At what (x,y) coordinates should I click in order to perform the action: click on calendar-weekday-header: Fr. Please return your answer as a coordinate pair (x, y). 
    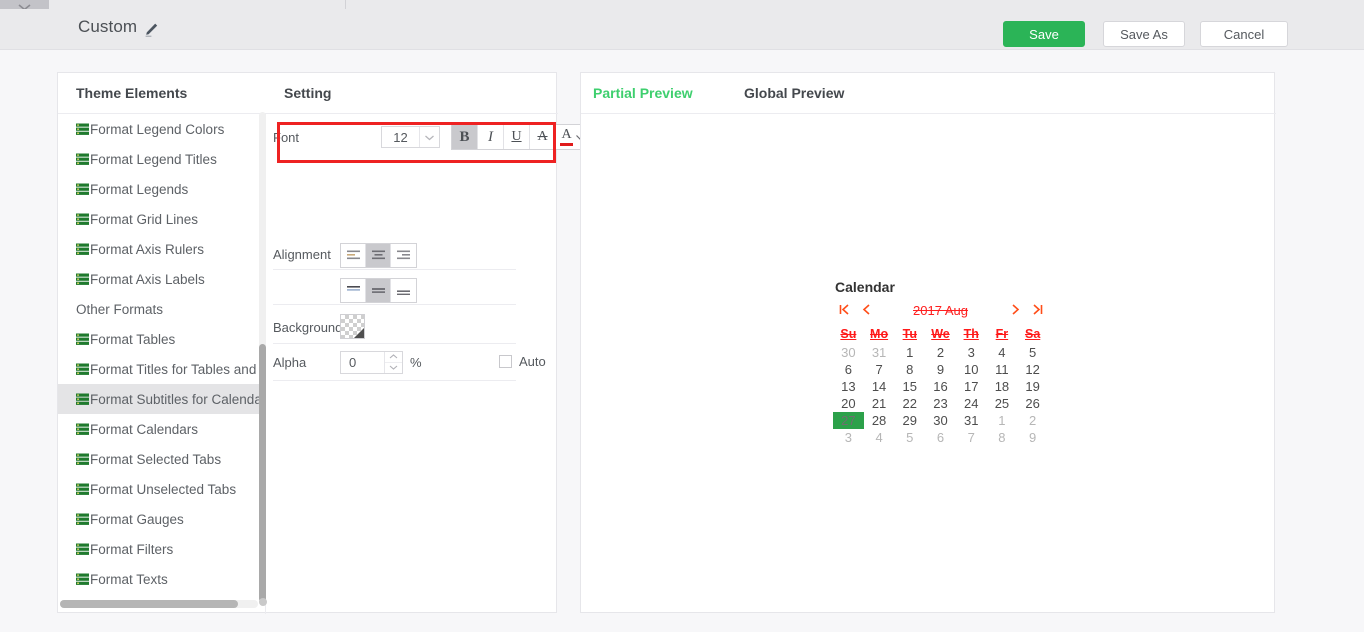
    Looking at the image, I should click on (1002, 334).